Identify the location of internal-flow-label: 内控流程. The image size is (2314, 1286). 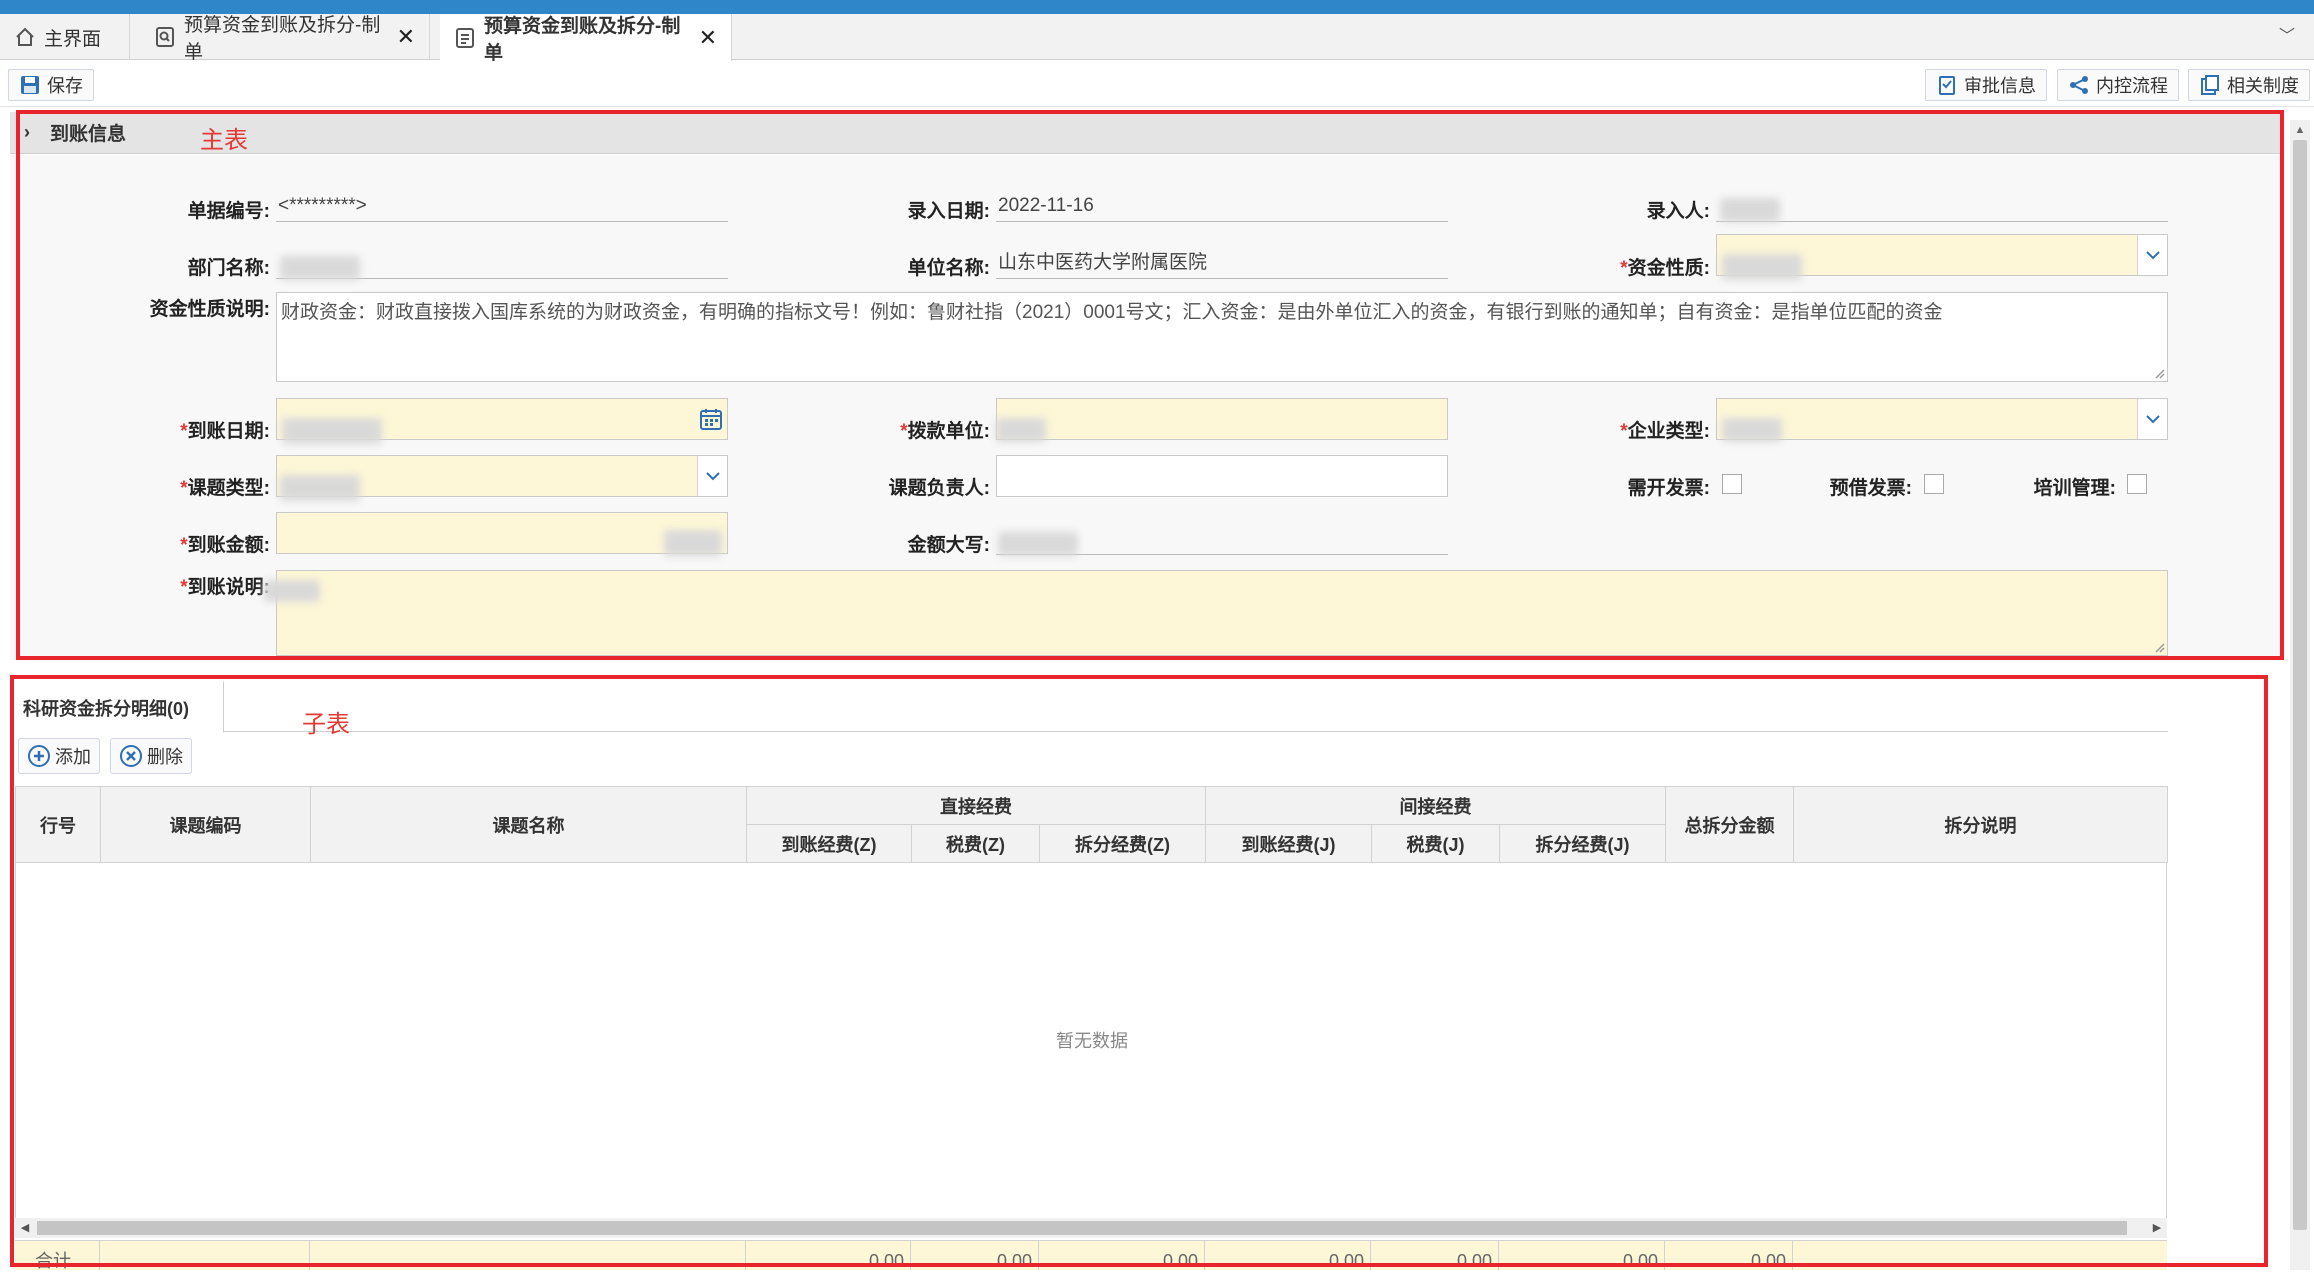
(2132, 86).